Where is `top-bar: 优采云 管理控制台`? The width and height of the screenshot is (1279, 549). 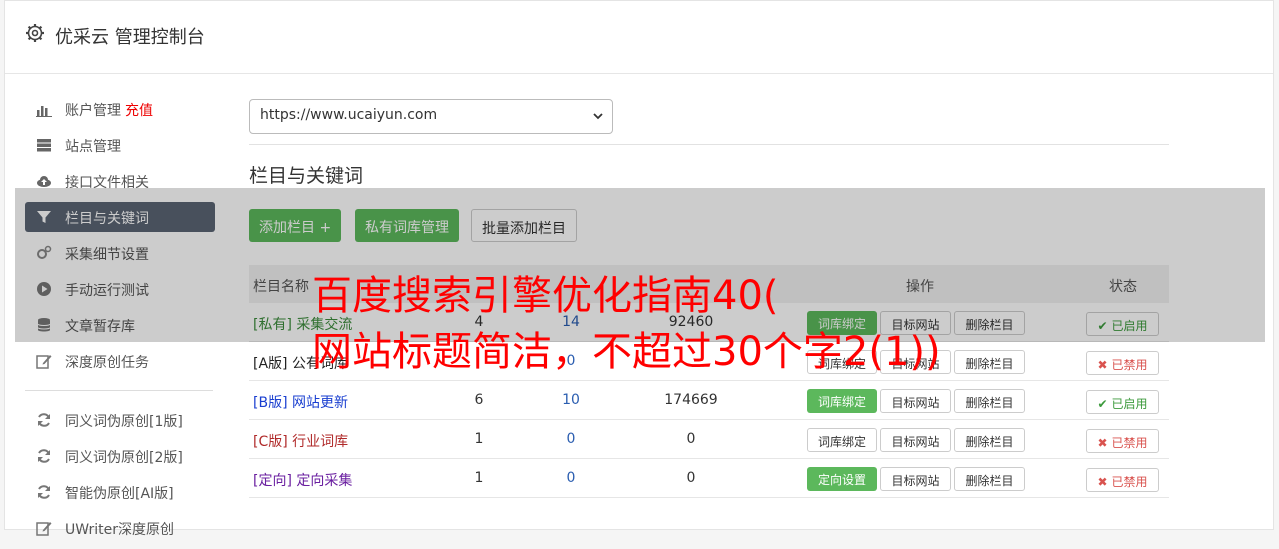
top-bar: 优采云 管理控制台 is located at coordinates (639, 37).